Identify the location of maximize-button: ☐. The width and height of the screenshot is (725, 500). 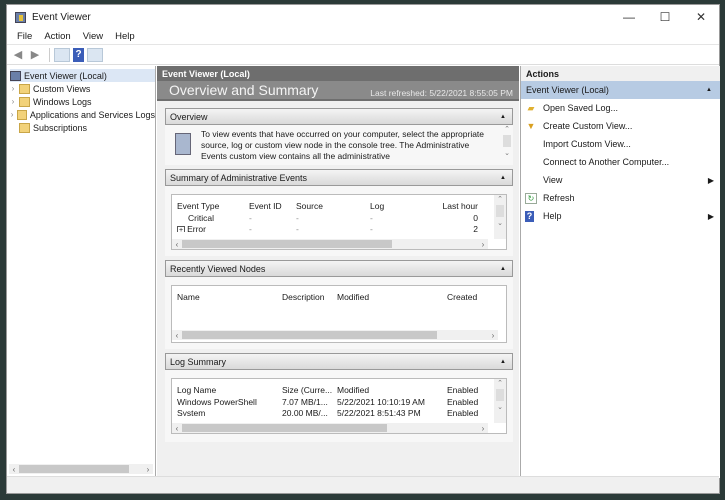
(665, 17).